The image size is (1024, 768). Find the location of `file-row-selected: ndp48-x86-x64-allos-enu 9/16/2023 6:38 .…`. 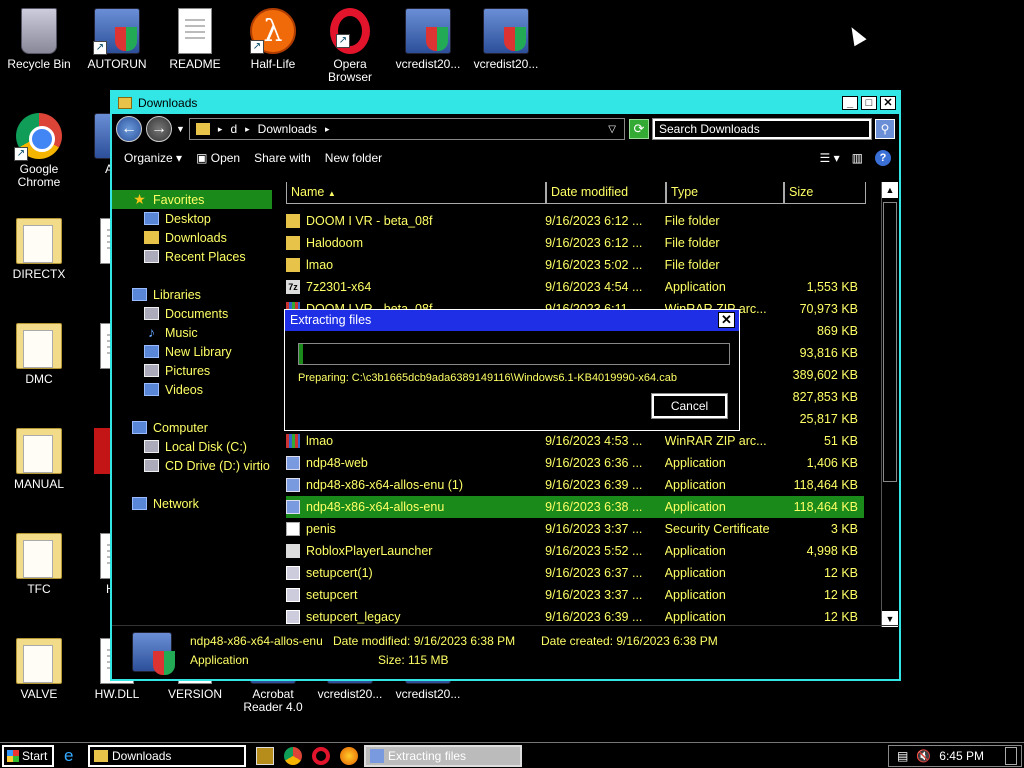

file-row-selected: ndp48-x86-x64-allos-enu 9/16/2023 6:38 .… is located at coordinates (575, 507).